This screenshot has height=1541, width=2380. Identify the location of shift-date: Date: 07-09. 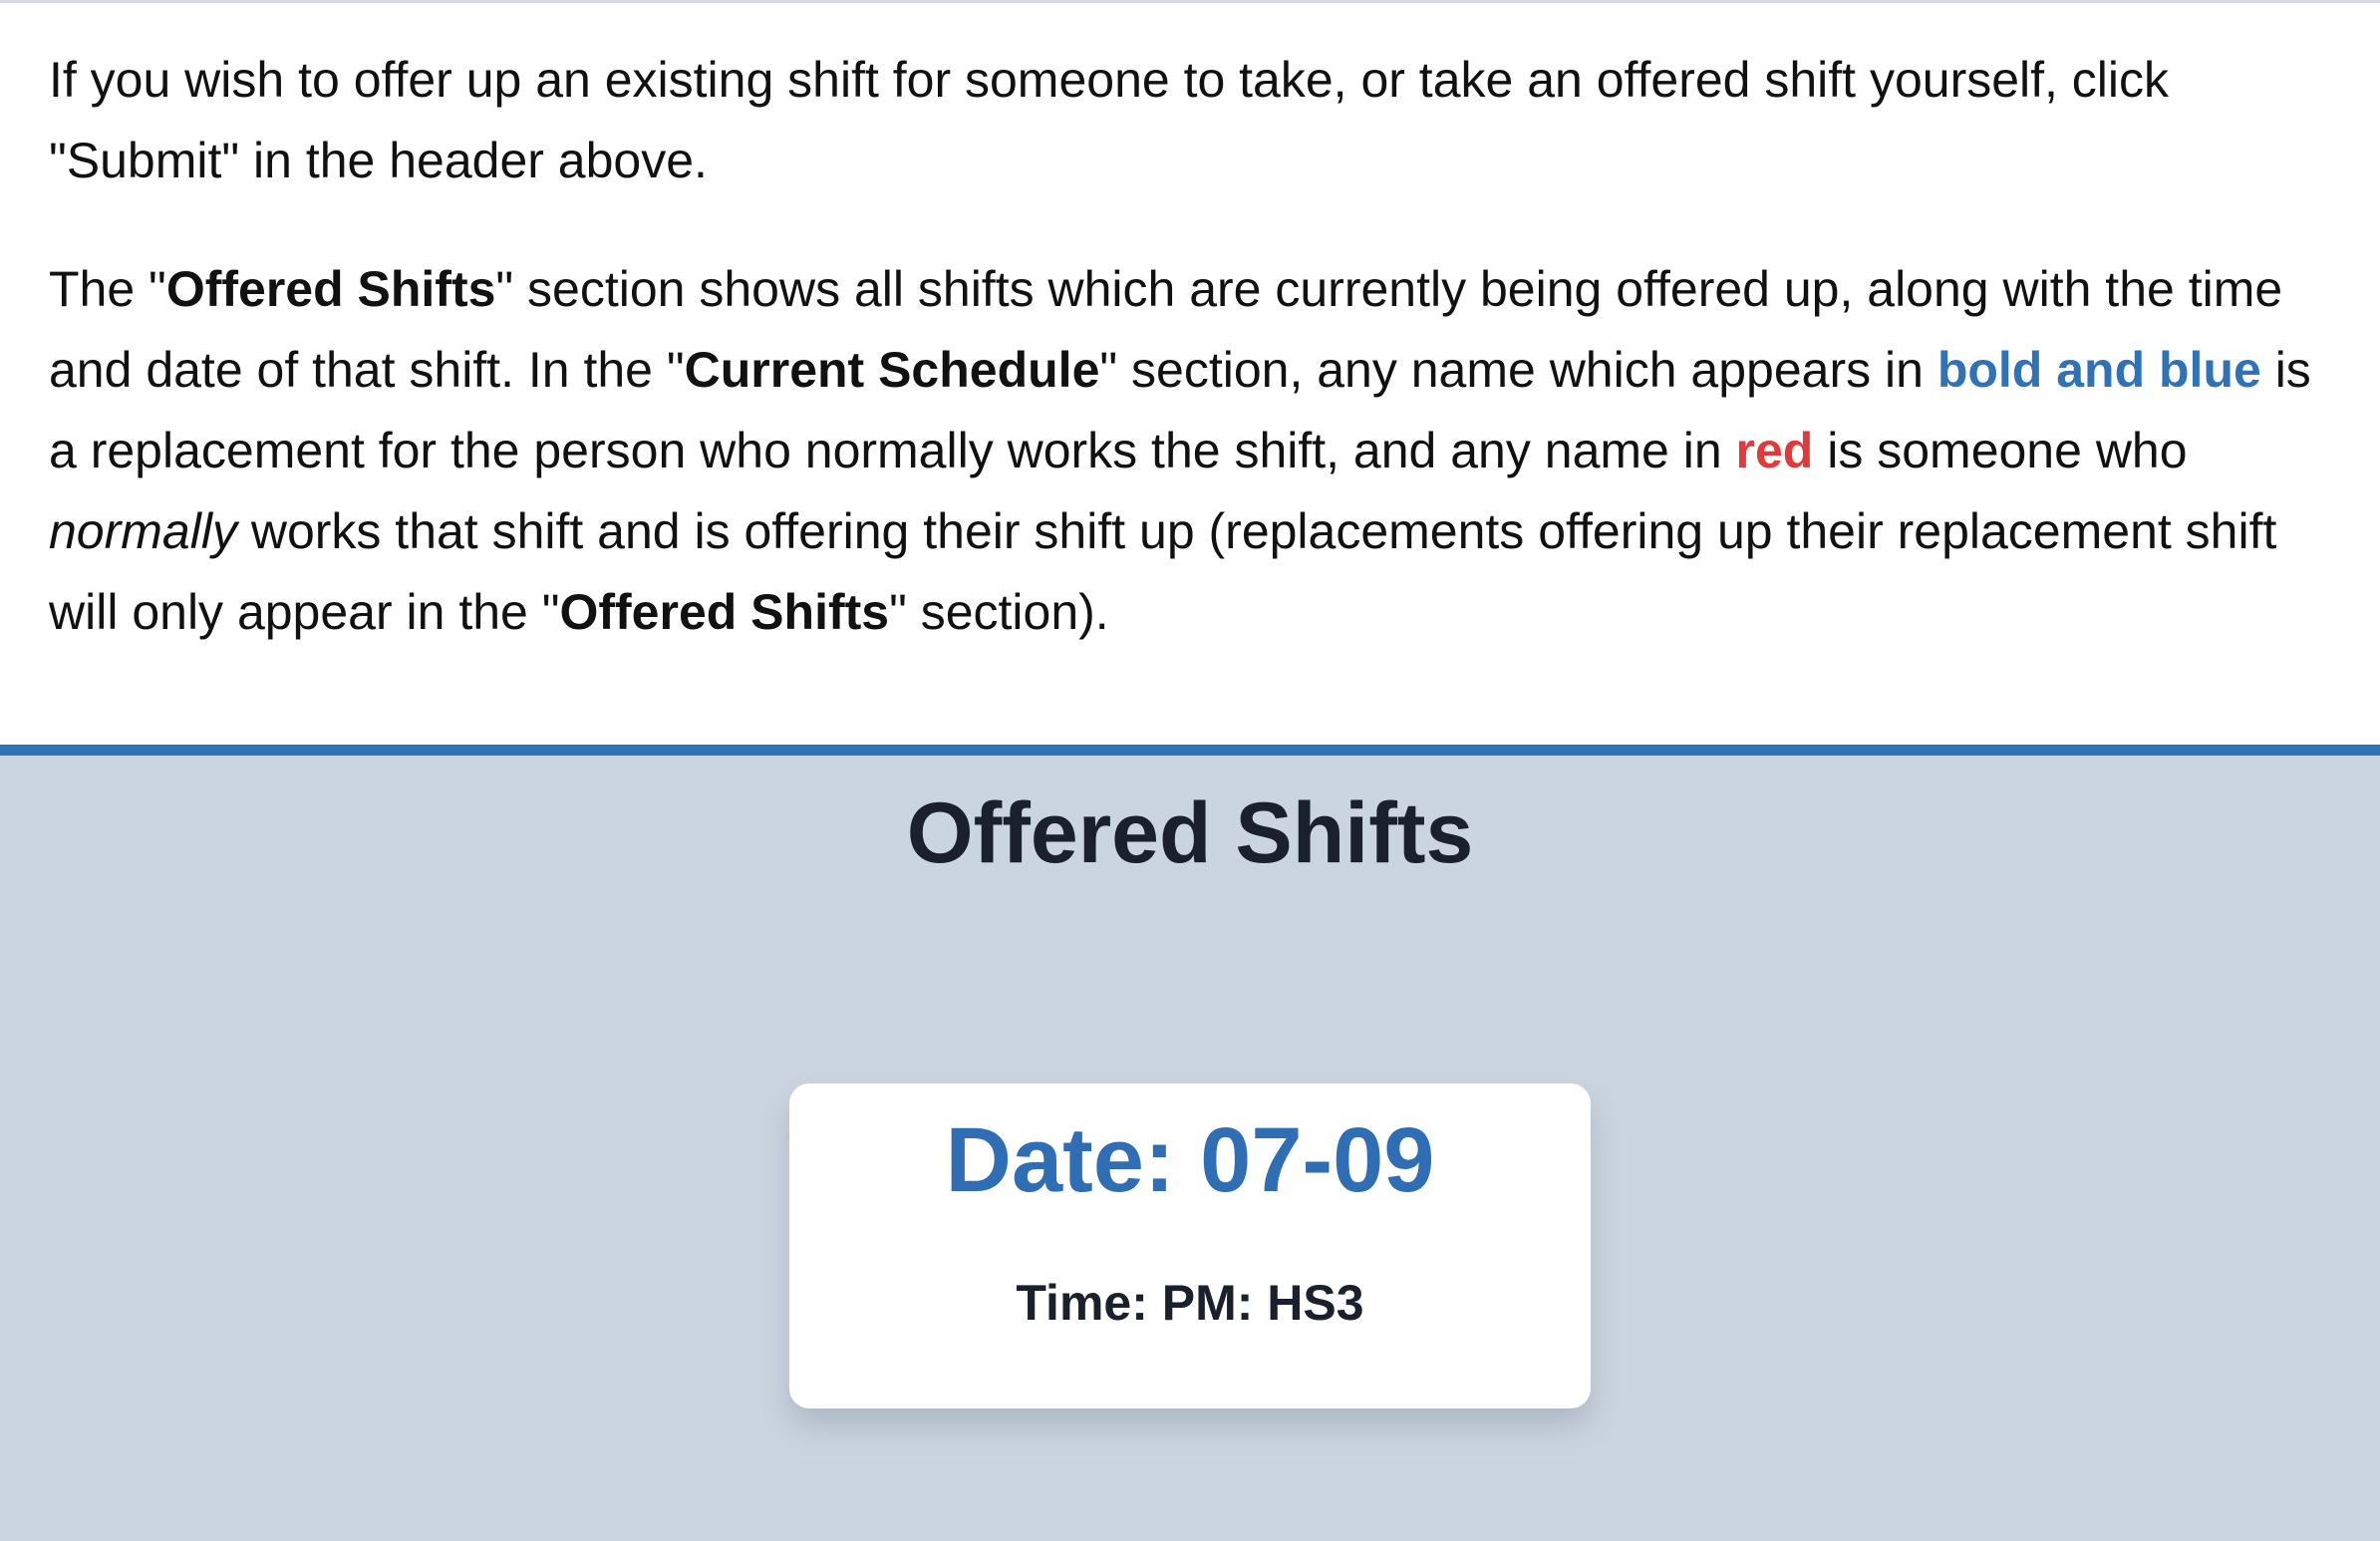
(1190, 1160).